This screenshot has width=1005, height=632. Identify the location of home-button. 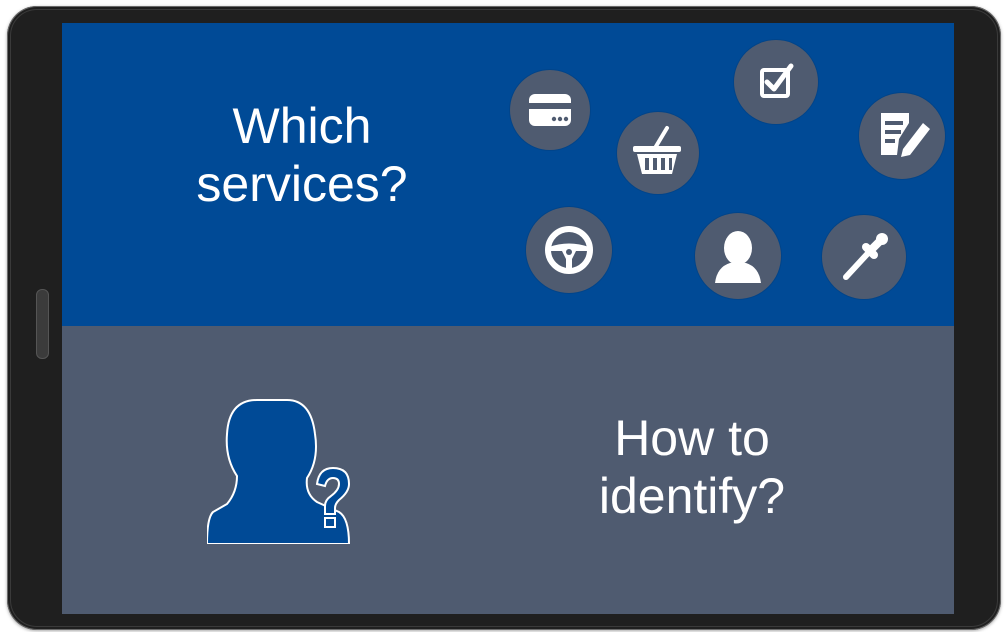
(42, 324).